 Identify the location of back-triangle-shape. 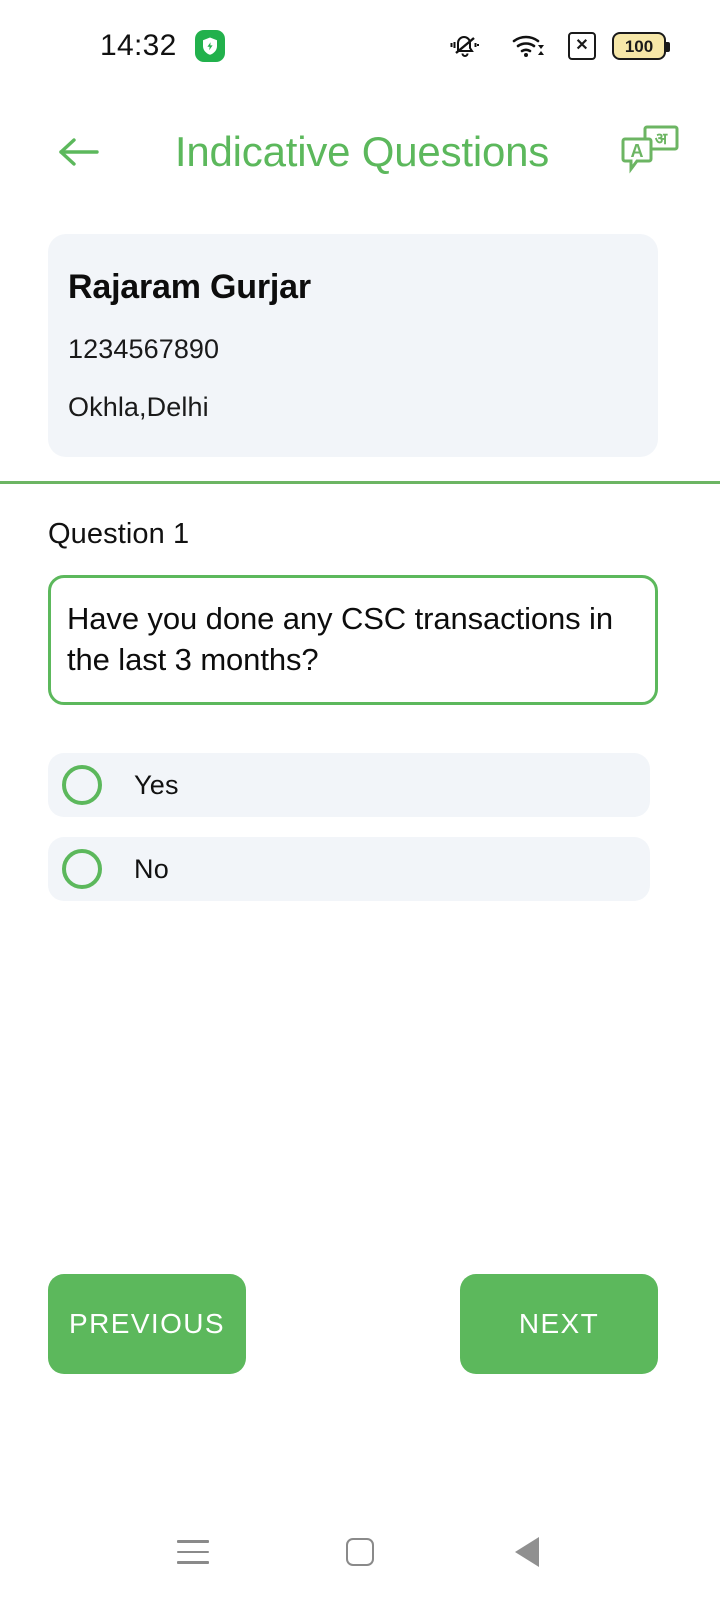
(526, 1552).